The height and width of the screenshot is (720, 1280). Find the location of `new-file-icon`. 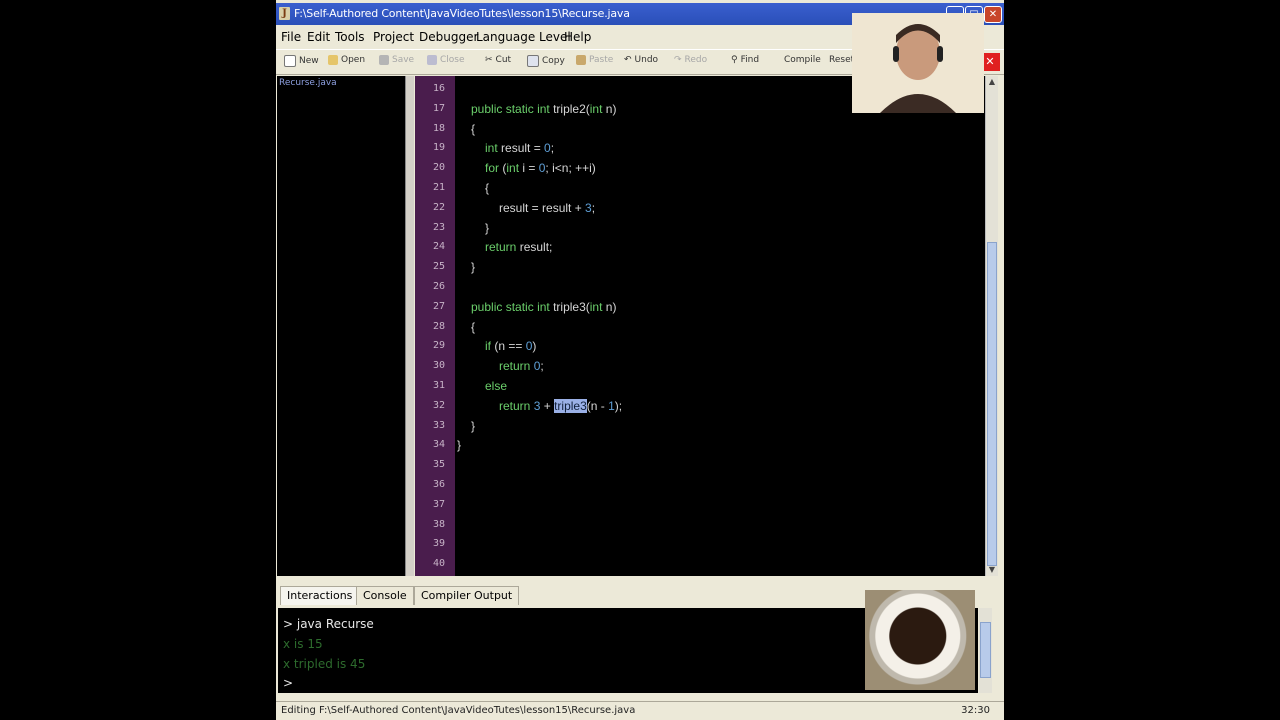

new-file-icon is located at coordinates (290, 61).